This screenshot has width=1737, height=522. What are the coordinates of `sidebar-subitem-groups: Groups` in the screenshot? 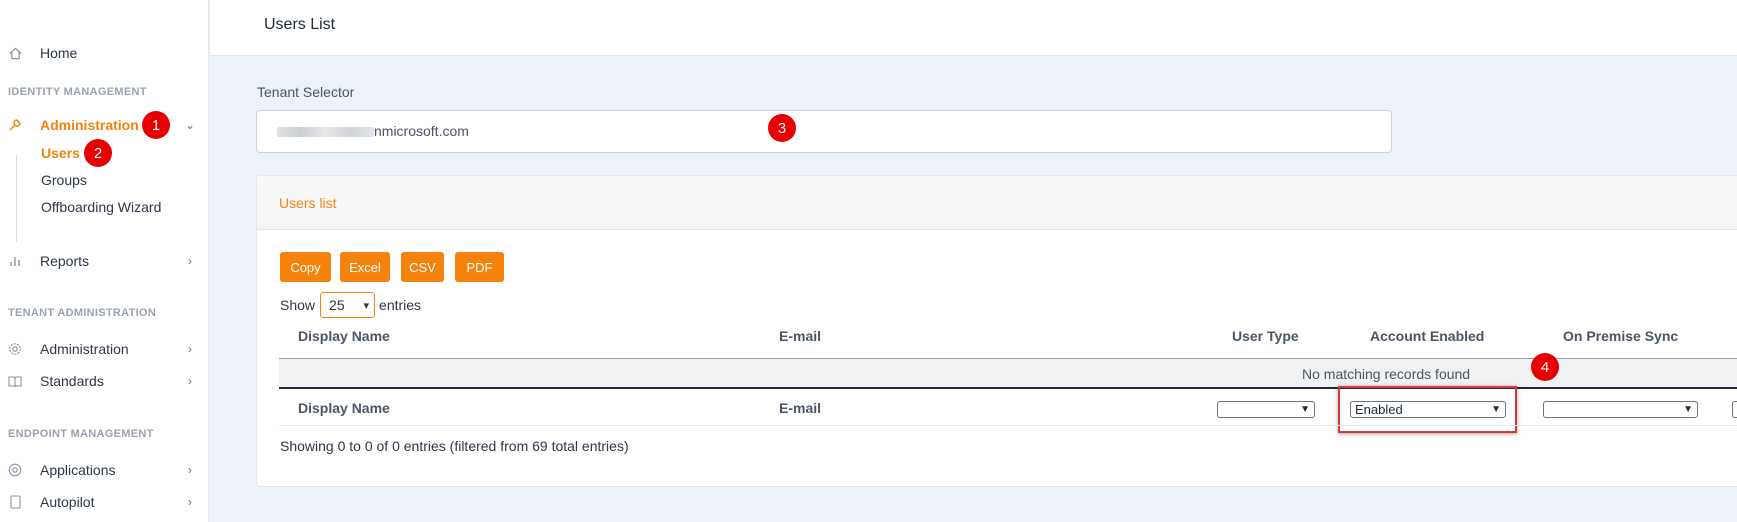 It's located at (64, 180).